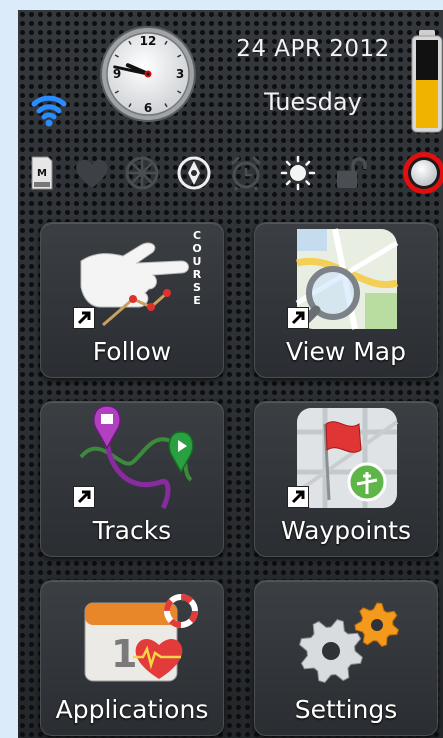 The image size is (443, 738). Describe the element at coordinates (148, 74) in the screenshot. I see `analog-clock: 12 3 6 9` at that location.